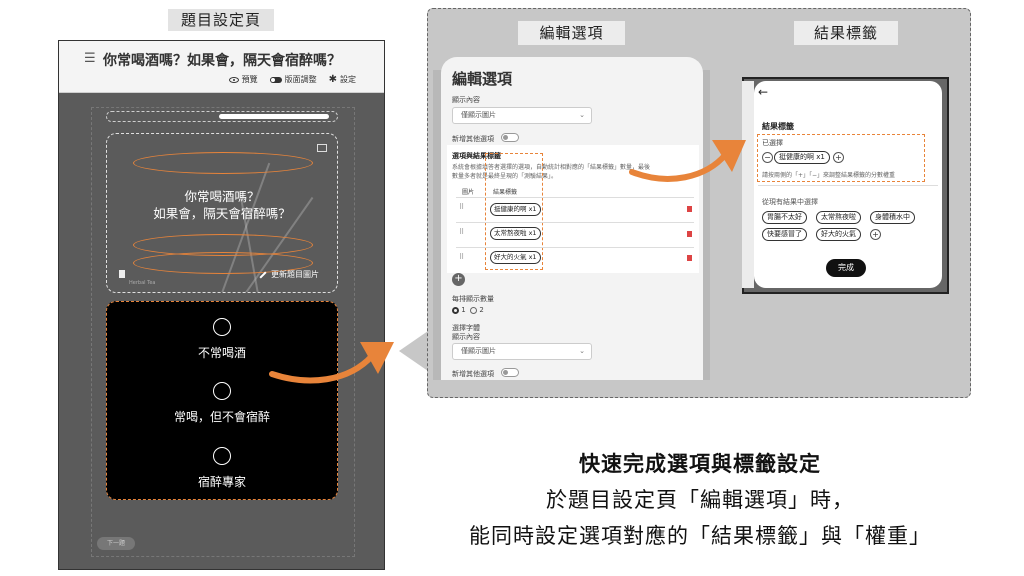 This screenshot has height=576, width=1024. What do you see at coordinates (778, 126) in the screenshot?
I see `result-tag-heading: 結果標籤` at bounding box center [778, 126].